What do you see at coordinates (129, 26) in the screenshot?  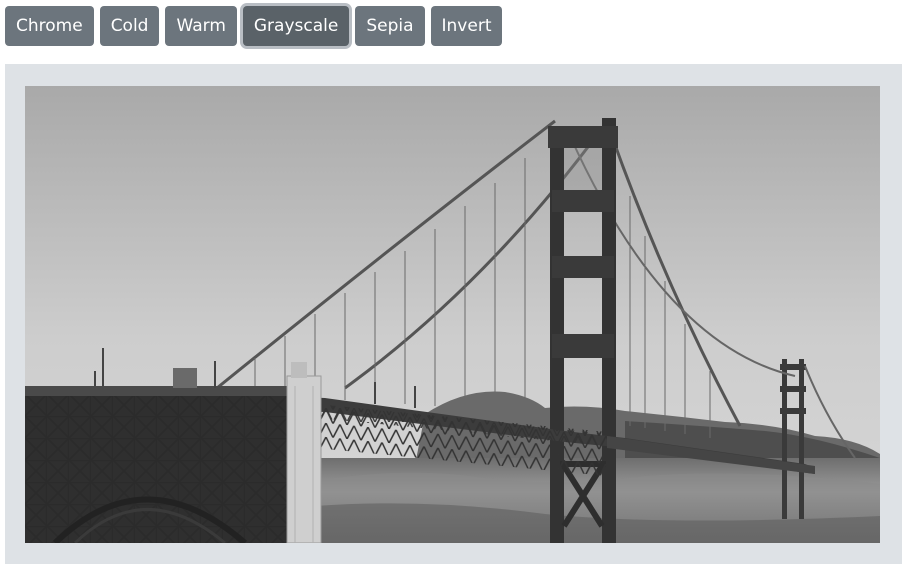 I see `filter-button-cold: Cold` at bounding box center [129, 26].